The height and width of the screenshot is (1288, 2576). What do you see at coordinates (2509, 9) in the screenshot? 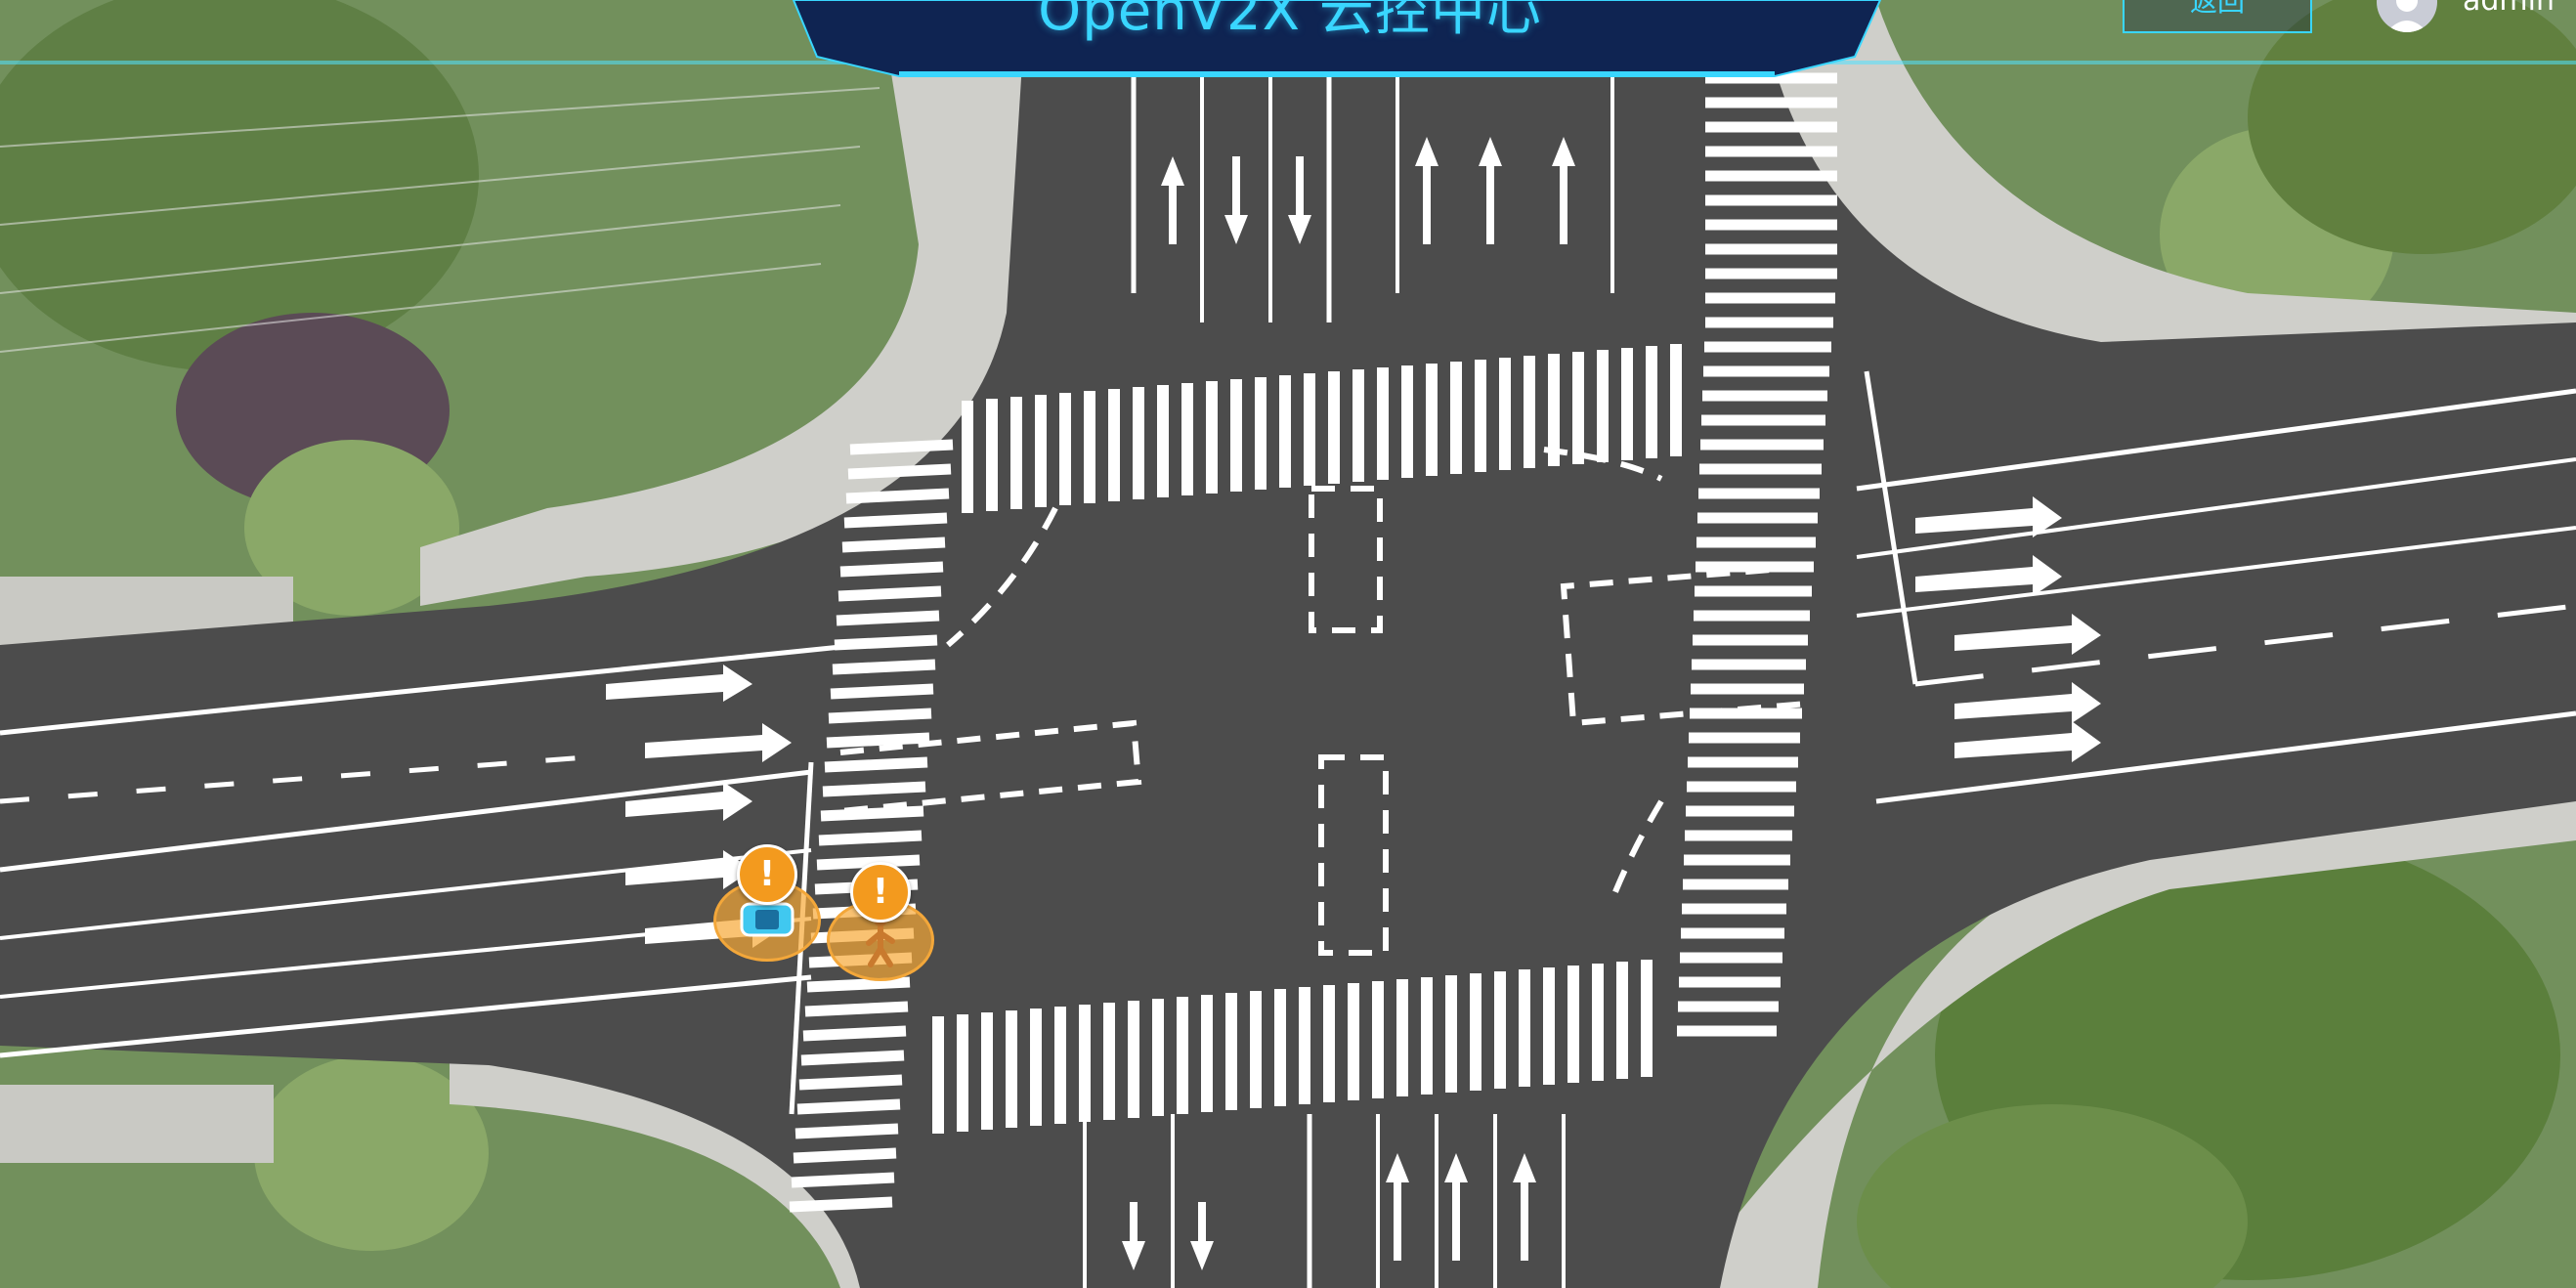
I see `username: admin` at bounding box center [2509, 9].